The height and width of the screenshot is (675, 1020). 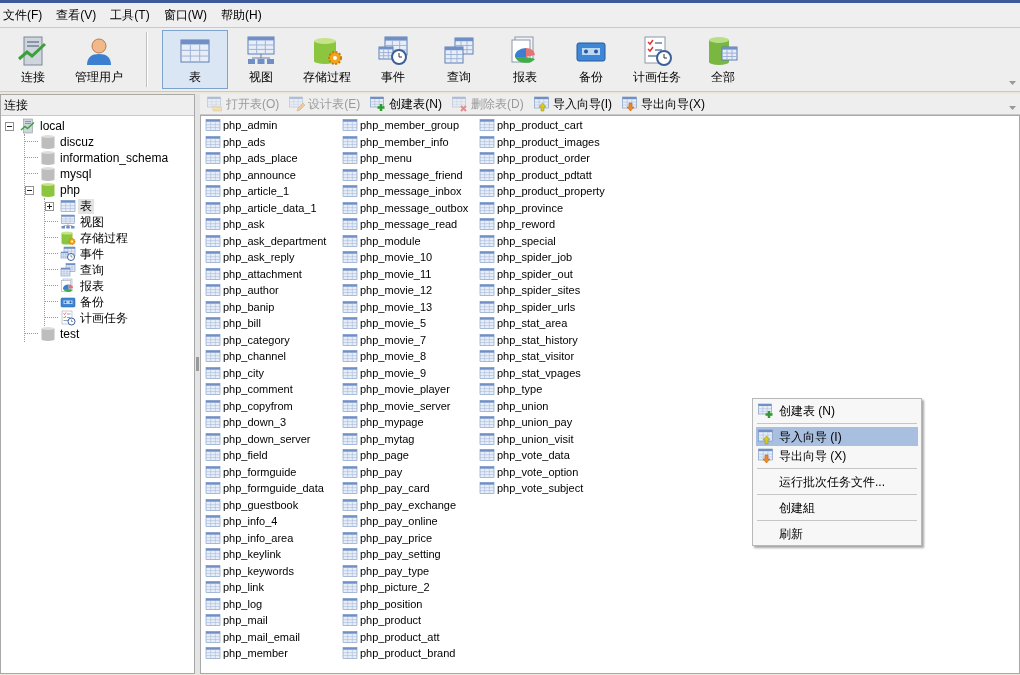 What do you see at coordinates (414, 207) in the screenshot?
I see `table-item: php_message_outbox` at bounding box center [414, 207].